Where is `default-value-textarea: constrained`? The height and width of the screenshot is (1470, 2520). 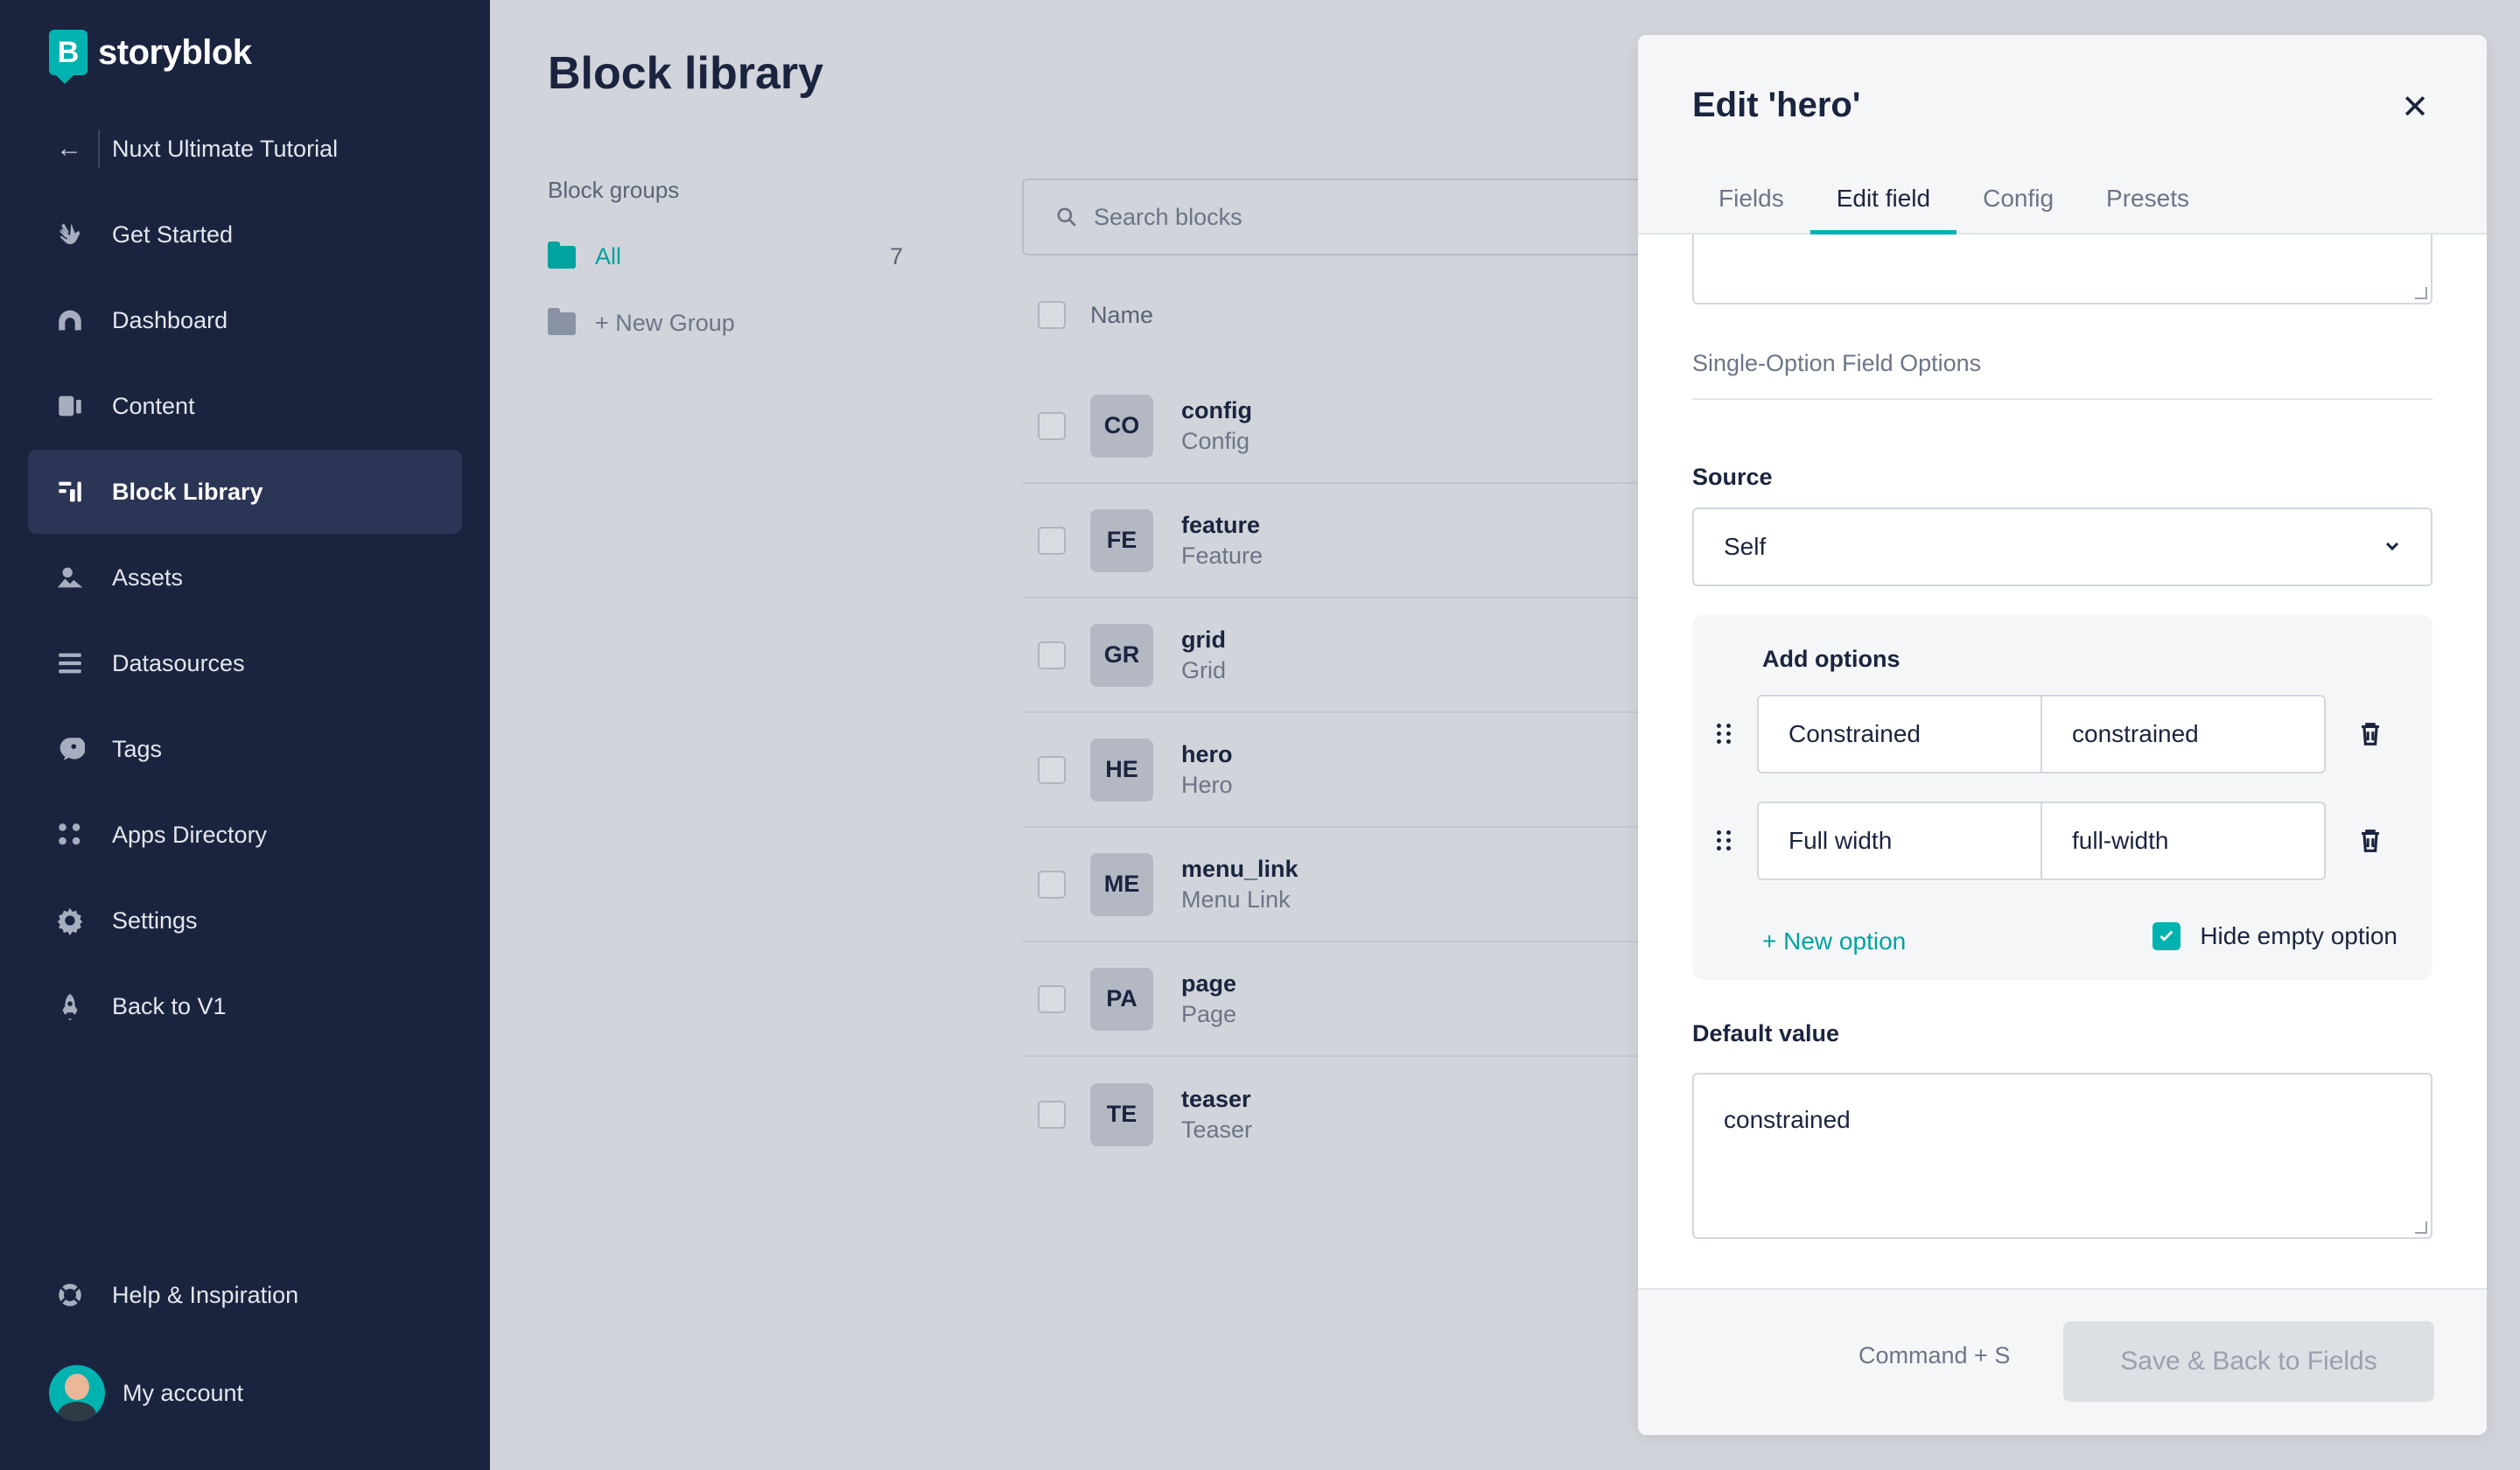 default-value-textarea: constrained is located at coordinates (2062, 1156).